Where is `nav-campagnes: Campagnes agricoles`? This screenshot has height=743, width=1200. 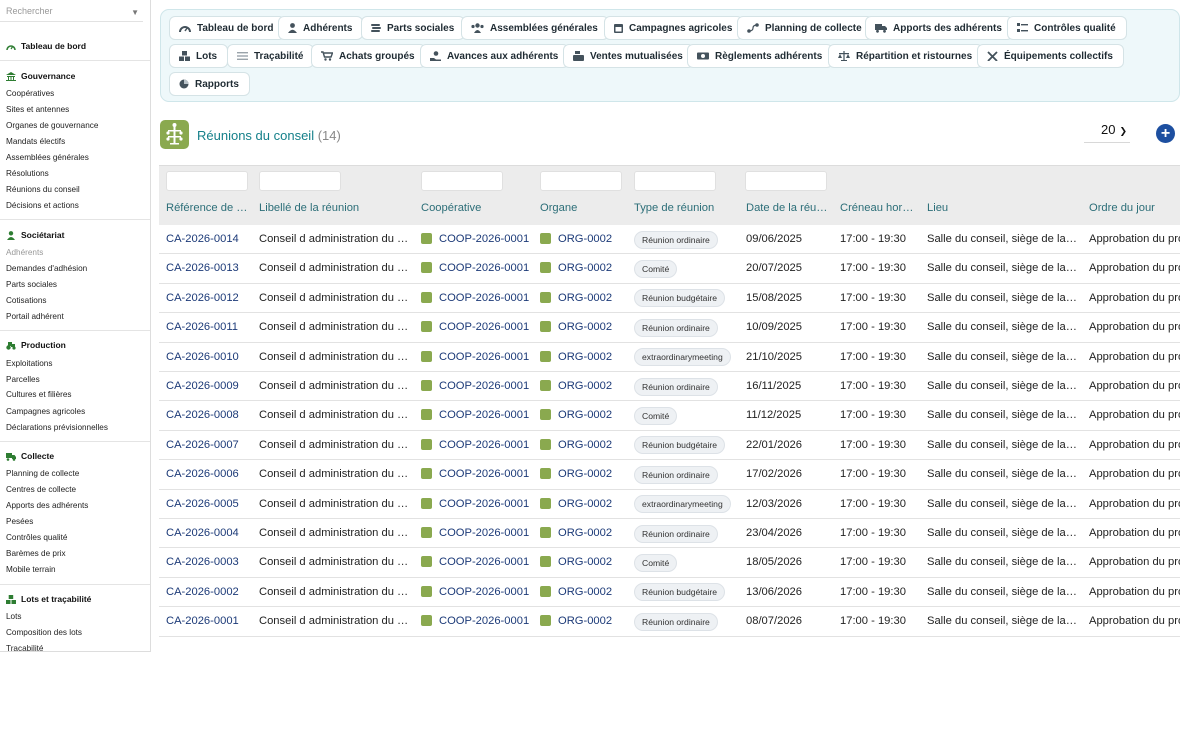 nav-campagnes: Campagnes agricoles is located at coordinates (674, 28).